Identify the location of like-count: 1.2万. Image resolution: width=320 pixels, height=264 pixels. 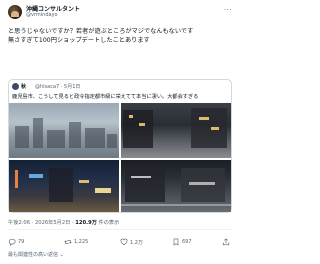
(136, 242).